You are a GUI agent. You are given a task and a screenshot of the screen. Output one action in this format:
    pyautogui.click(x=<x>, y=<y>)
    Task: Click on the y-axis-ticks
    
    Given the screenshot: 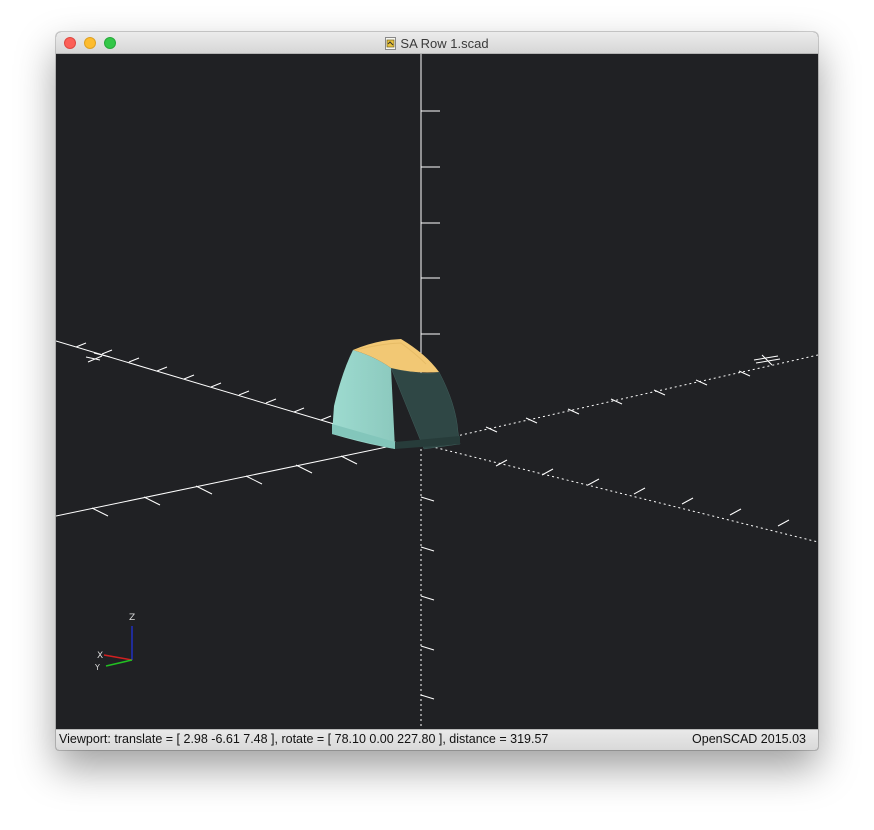 What is the action you would take?
    pyautogui.click(x=224, y=486)
    